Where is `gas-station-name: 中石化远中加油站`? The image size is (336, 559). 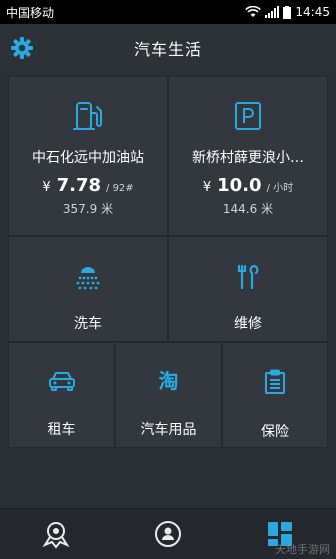 gas-station-name: 中石化远中加油站 is located at coordinates (88, 158).